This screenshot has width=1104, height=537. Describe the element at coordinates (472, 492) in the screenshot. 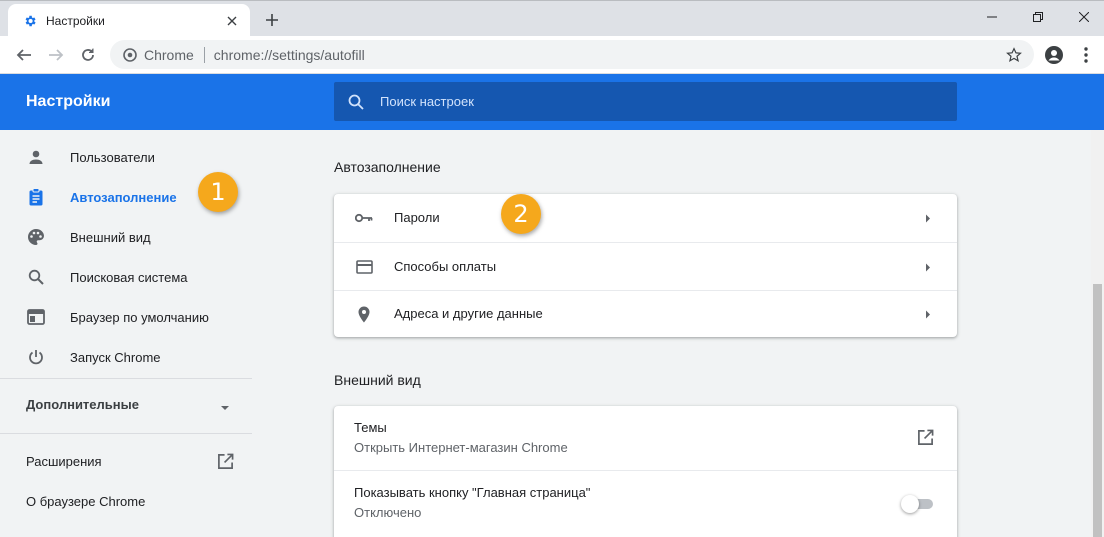

I see `home-button-title: Показывать кнопку "Главная страница"` at that location.